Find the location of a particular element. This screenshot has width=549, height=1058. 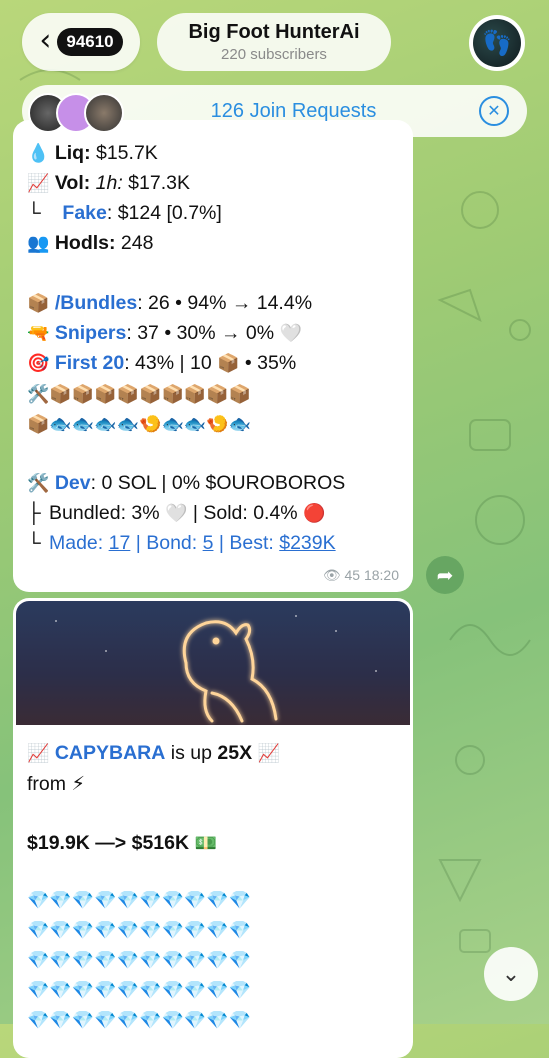

made-line: └ Made: 17 | Bond: 5 | Best: $239K is located at coordinates (181, 543).